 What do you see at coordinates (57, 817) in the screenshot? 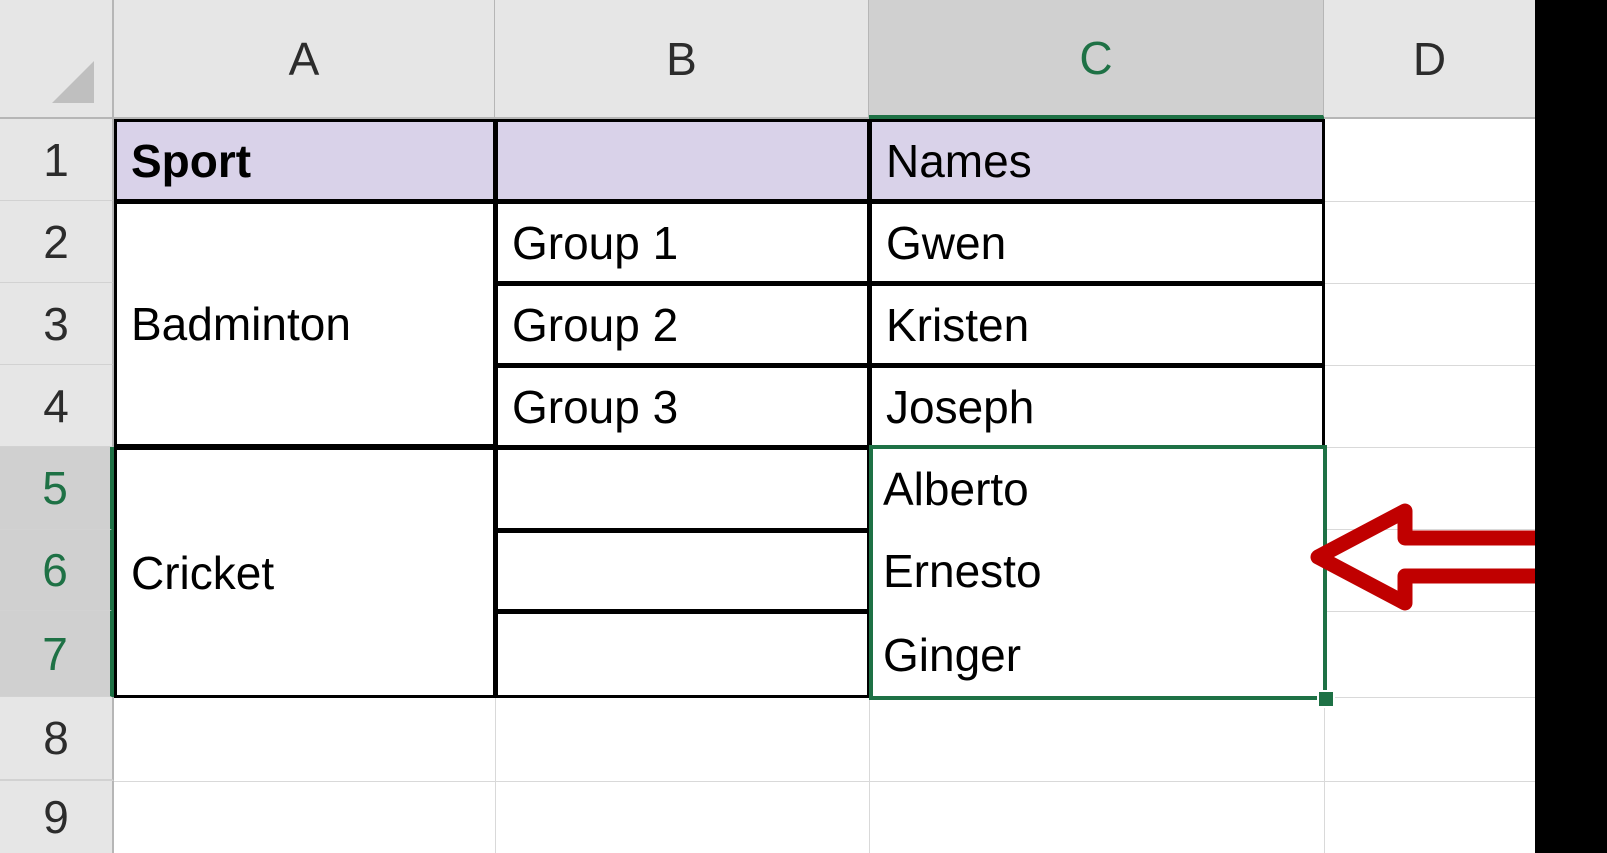
I see `row-header-9: 9` at bounding box center [57, 817].